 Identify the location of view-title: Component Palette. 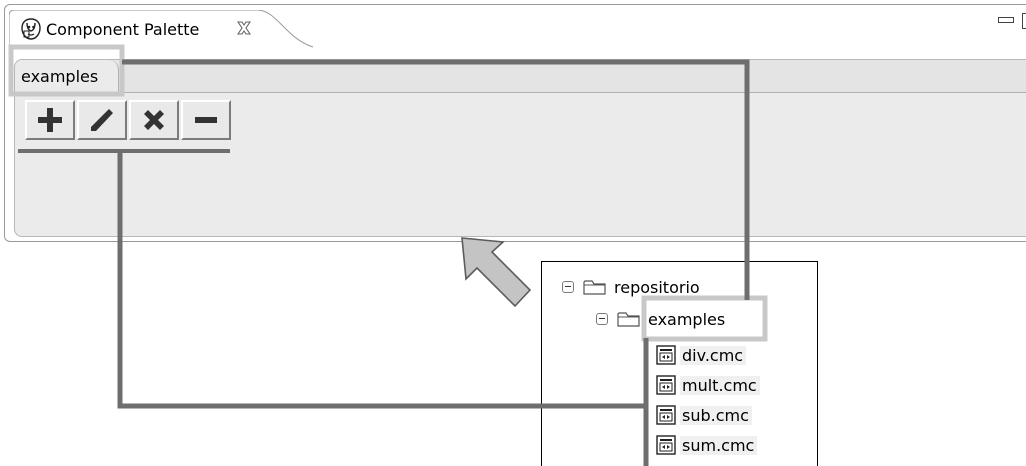
(123, 29).